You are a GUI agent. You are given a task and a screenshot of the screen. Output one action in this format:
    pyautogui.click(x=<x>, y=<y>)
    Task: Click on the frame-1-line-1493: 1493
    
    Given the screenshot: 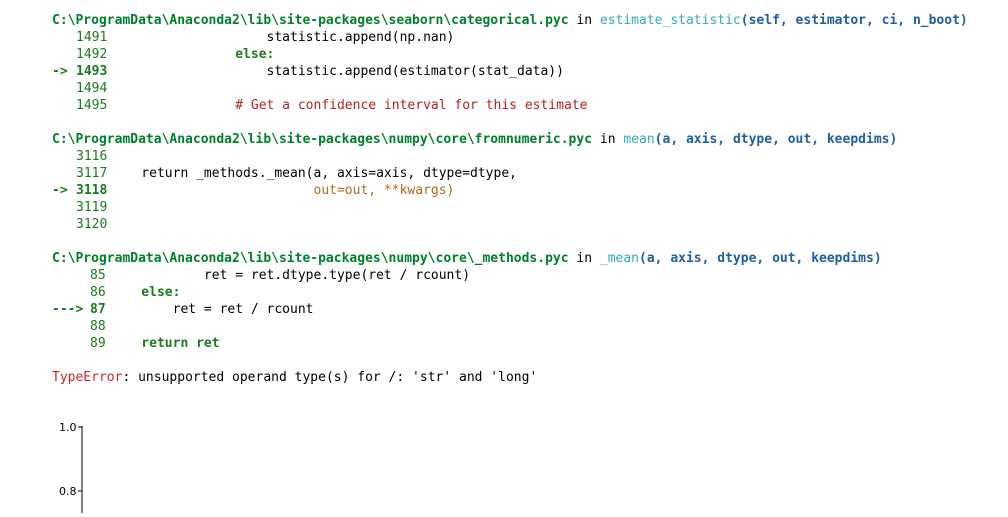 What is the action you would take?
    pyautogui.click(x=91, y=71)
    